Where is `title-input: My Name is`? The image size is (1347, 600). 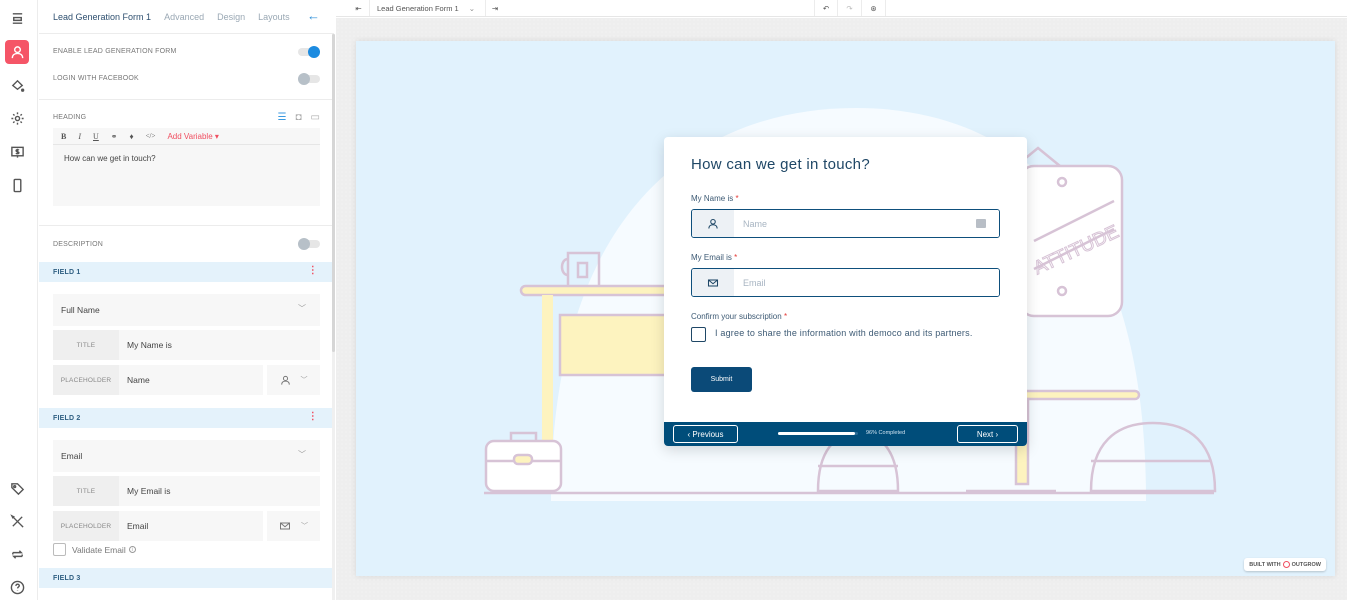 title-input: My Name is is located at coordinates (219, 345).